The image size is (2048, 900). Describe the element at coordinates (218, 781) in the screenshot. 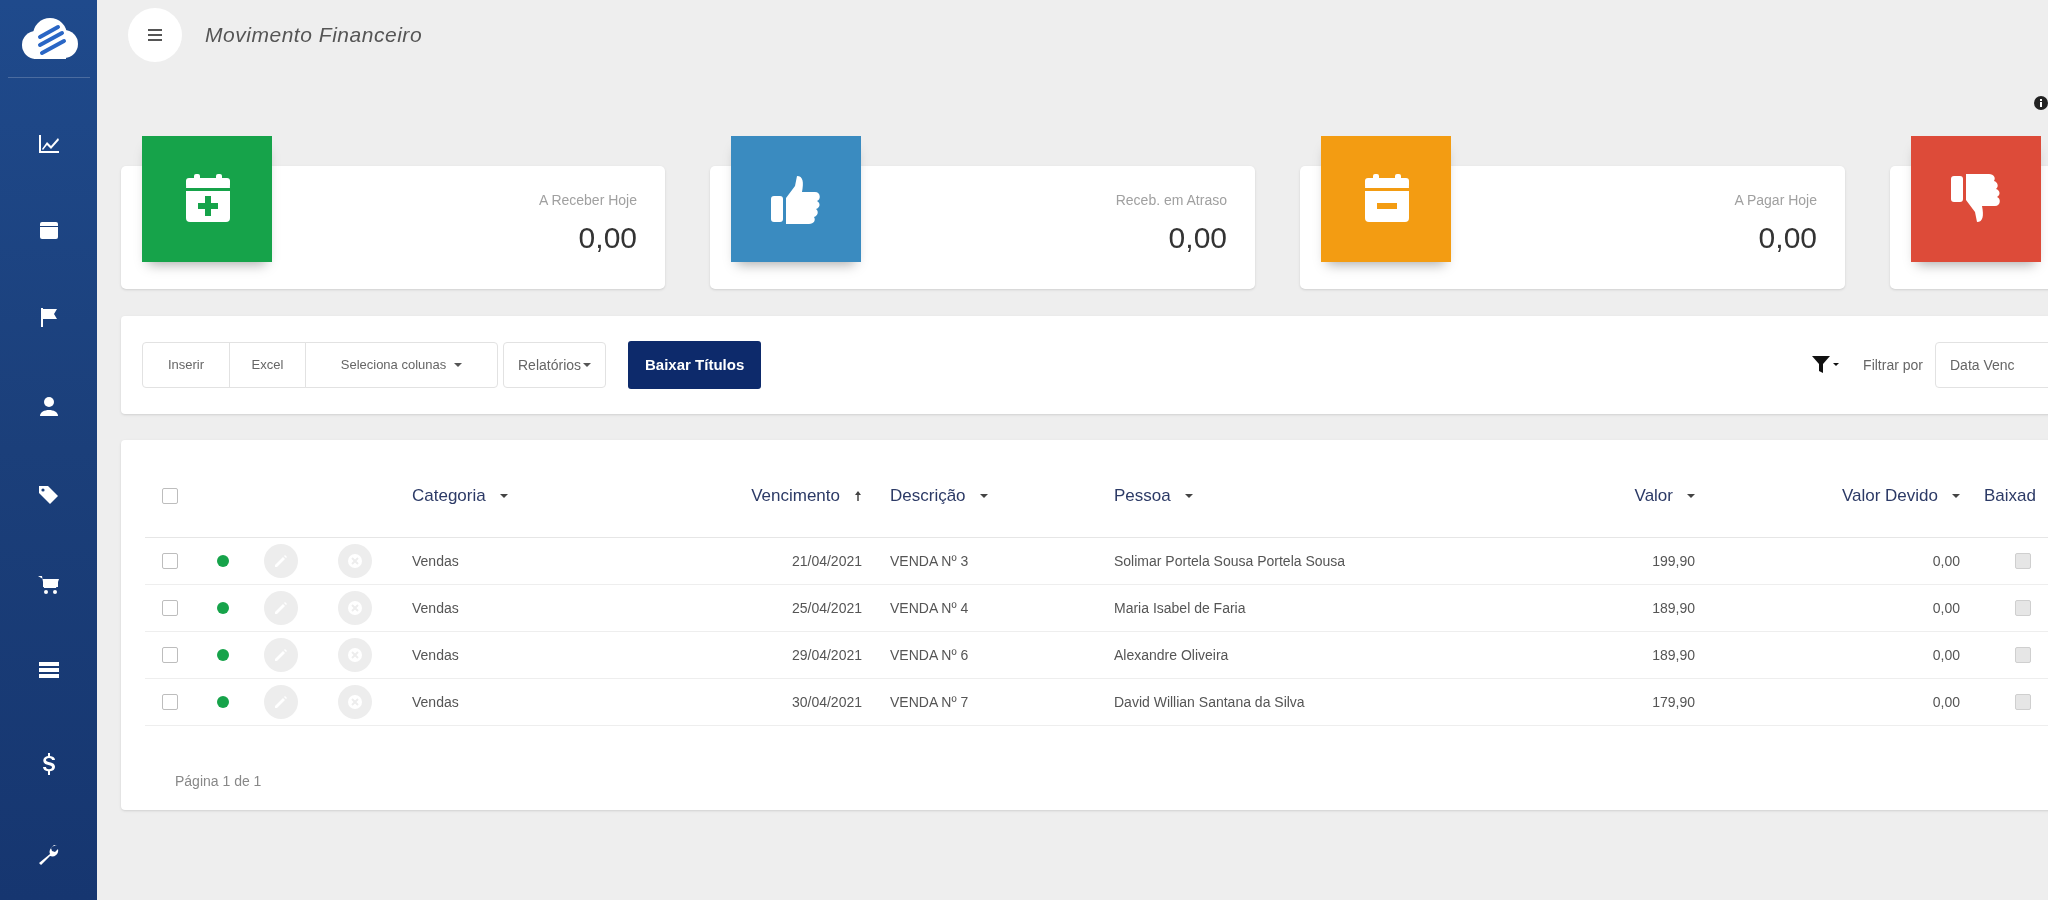

I see `pagination-text: Página 1 de 1` at that location.